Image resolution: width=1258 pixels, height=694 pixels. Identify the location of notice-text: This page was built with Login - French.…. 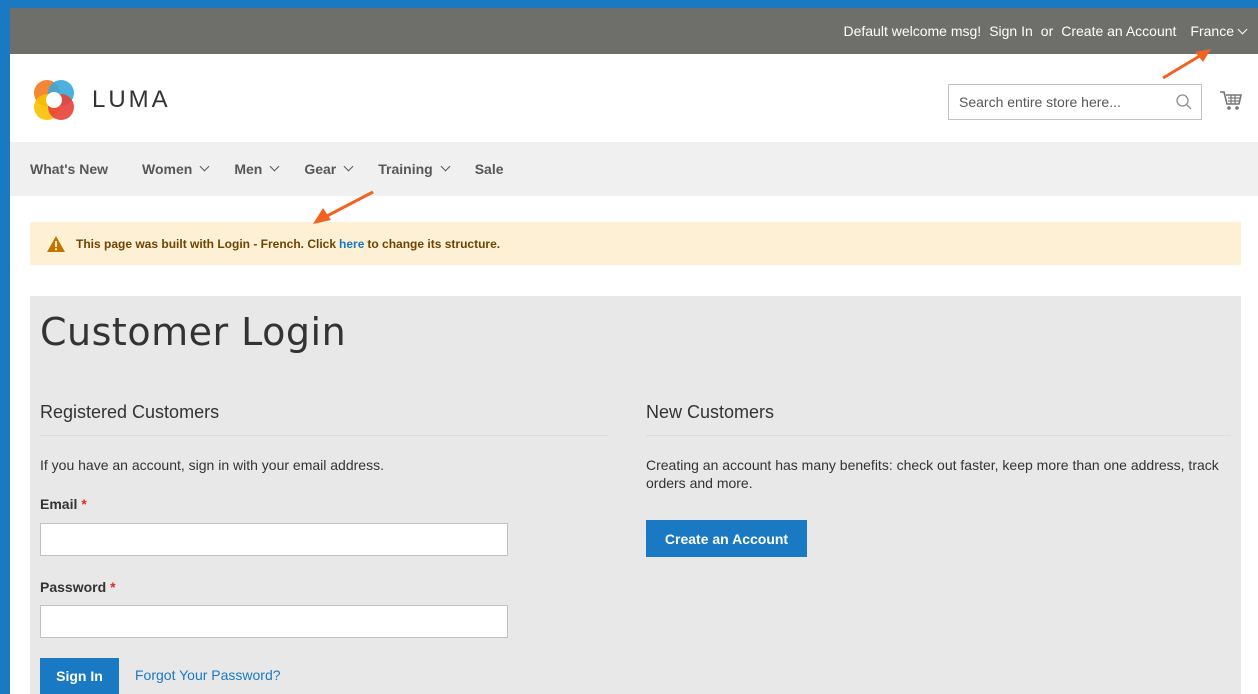
(206, 243).